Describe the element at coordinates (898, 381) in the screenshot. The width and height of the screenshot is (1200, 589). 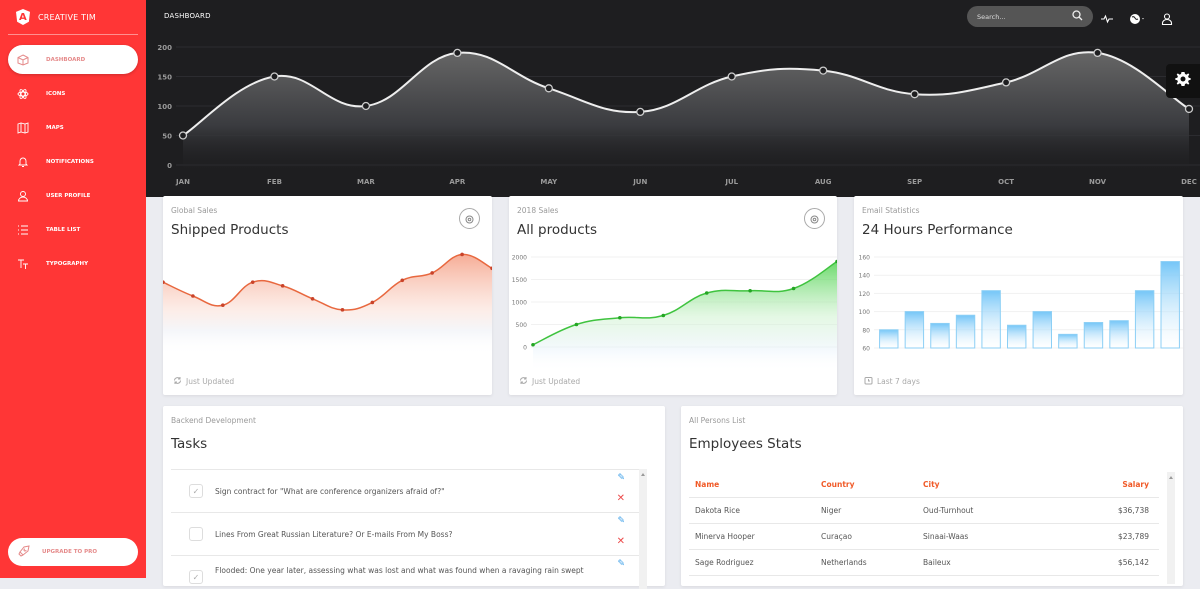
I see `footer-text: Last 7 days` at that location.